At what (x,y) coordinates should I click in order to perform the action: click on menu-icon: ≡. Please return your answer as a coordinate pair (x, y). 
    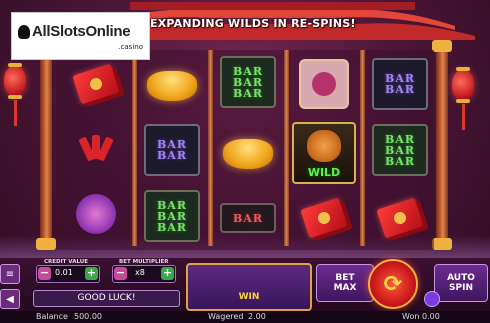
    Looking at the image, I should click on (10, 274).